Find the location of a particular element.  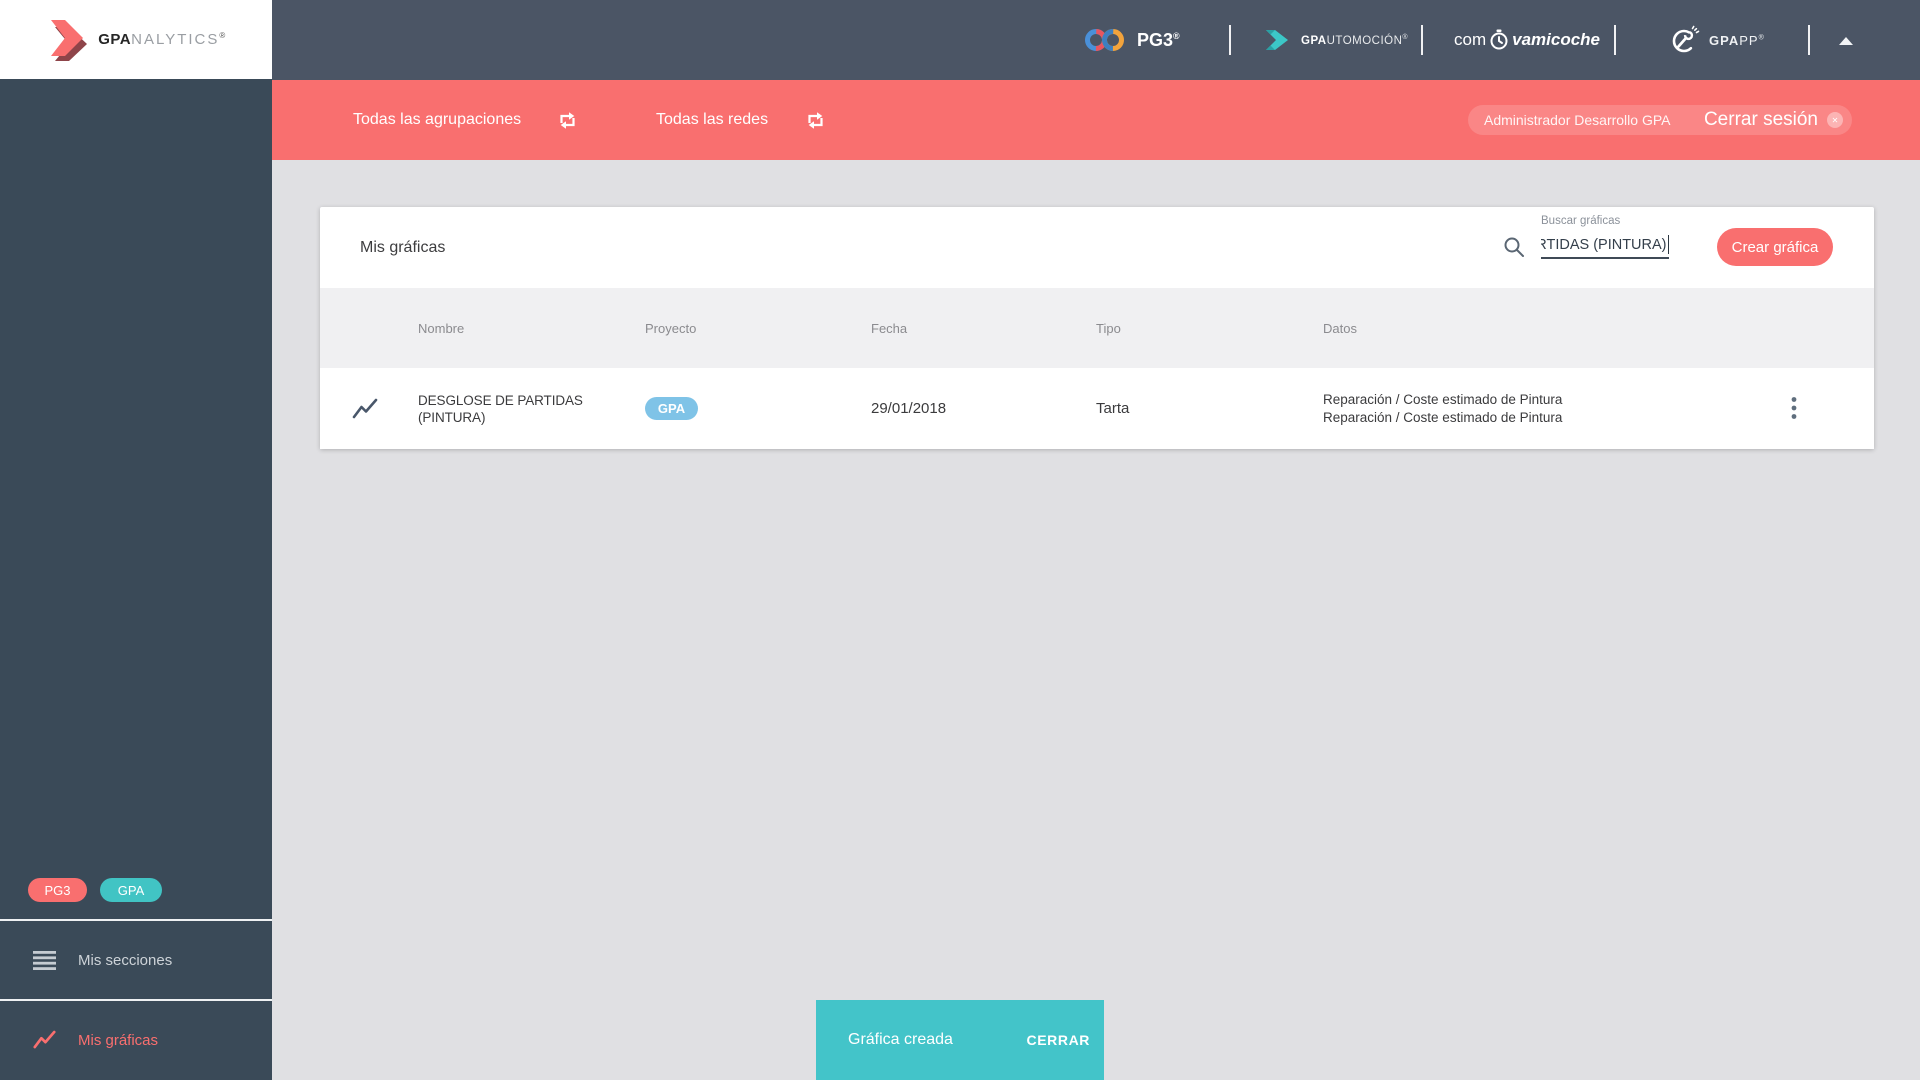

page-title: Mis gráficas is located at coordinates (403, 247).